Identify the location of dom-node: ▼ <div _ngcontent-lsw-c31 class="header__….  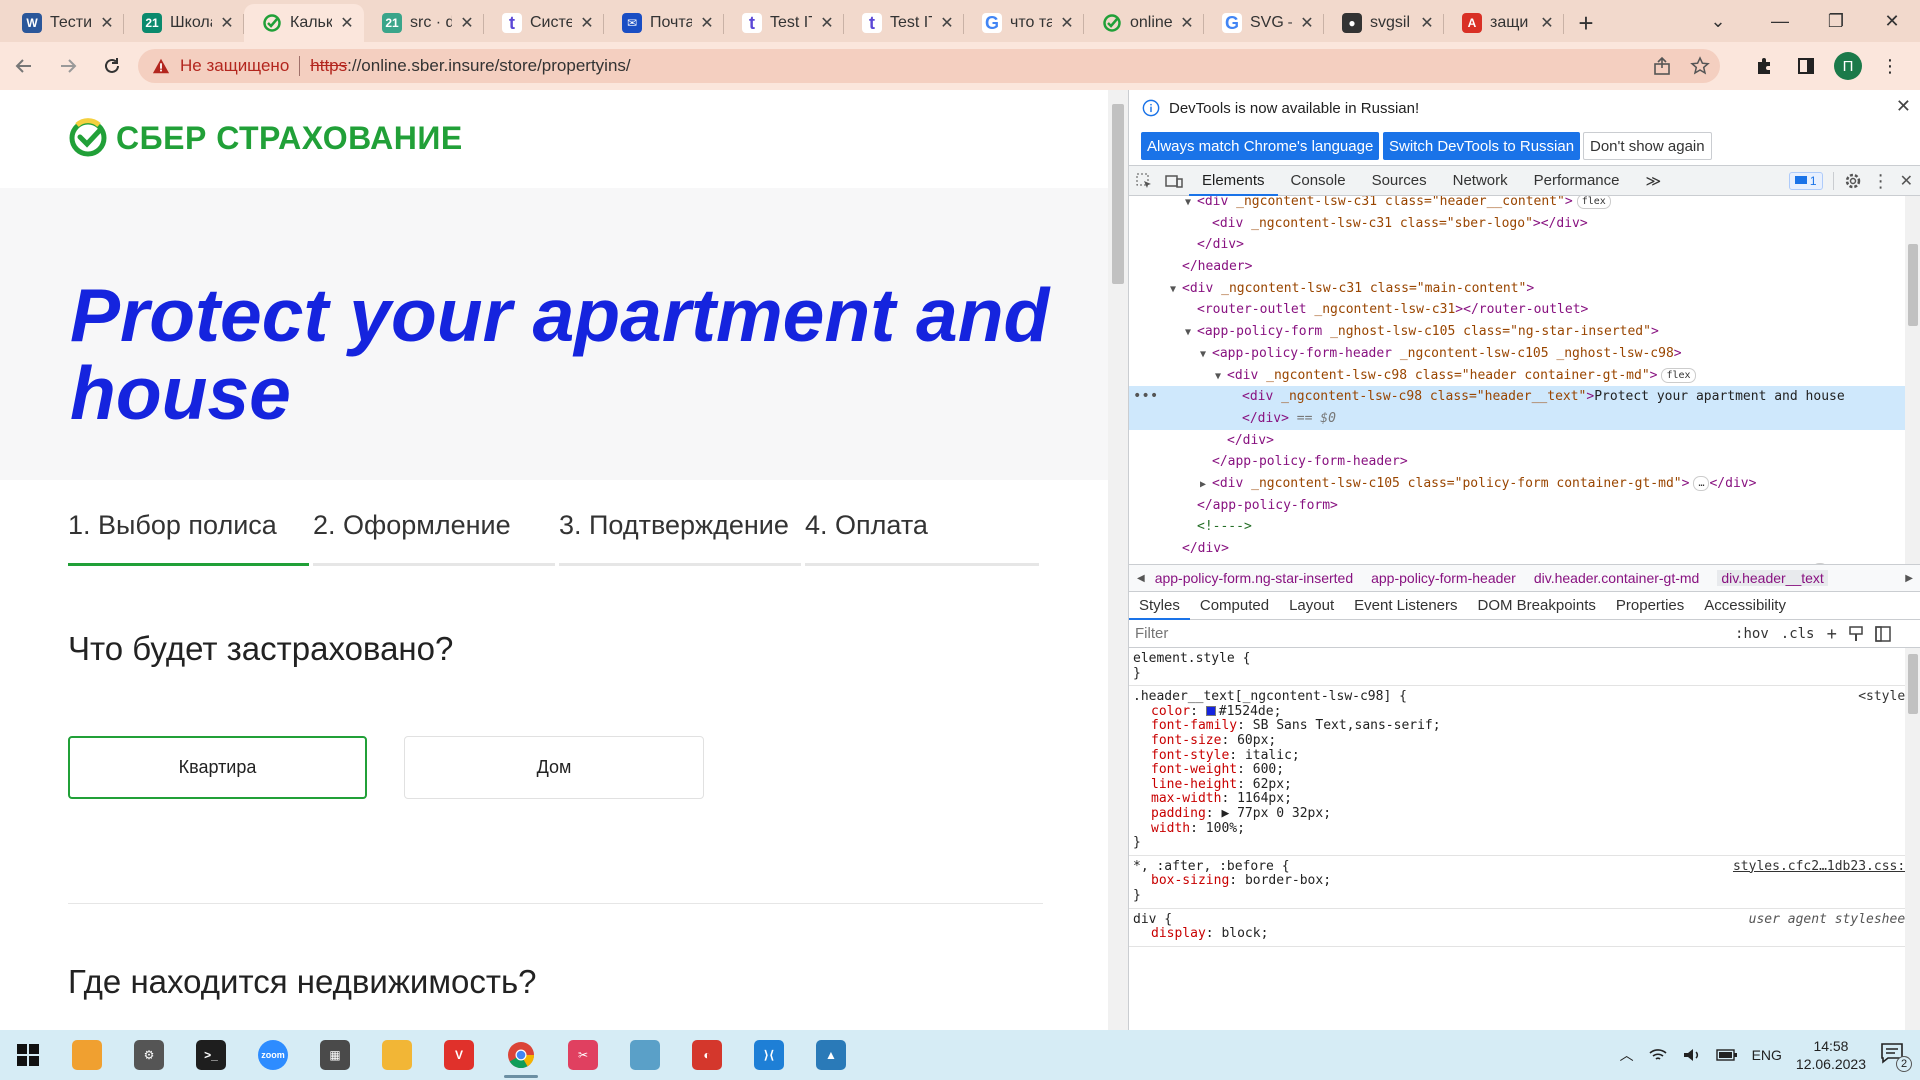
(1524, 204).